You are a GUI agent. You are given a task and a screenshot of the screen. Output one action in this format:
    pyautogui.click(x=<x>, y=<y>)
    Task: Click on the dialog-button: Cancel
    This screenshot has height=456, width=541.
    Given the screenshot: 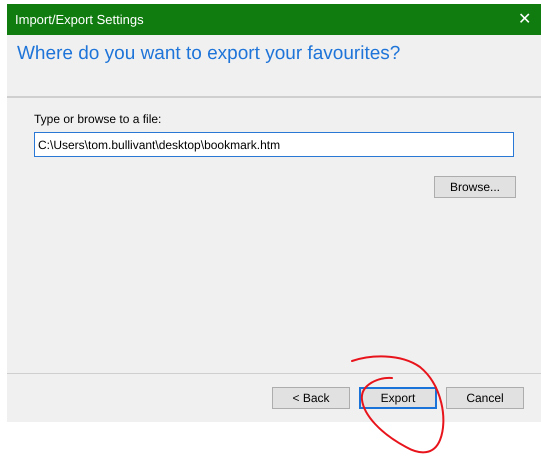 What is the action you would take?
    pyautogui.click(x=485, y=398)
    